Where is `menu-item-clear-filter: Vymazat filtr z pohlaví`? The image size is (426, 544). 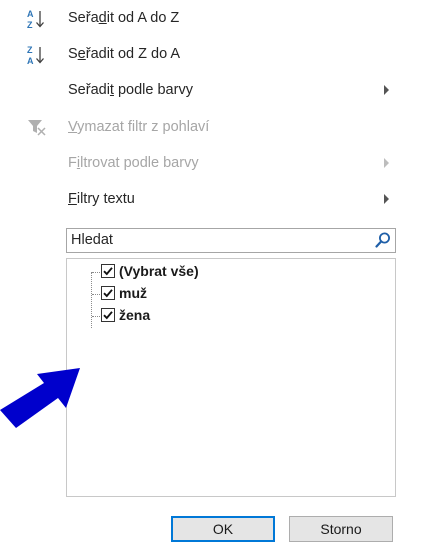
menu-item-clear-filter: Vymazat filtr z pohlaví is located at coordinates (206, 128).